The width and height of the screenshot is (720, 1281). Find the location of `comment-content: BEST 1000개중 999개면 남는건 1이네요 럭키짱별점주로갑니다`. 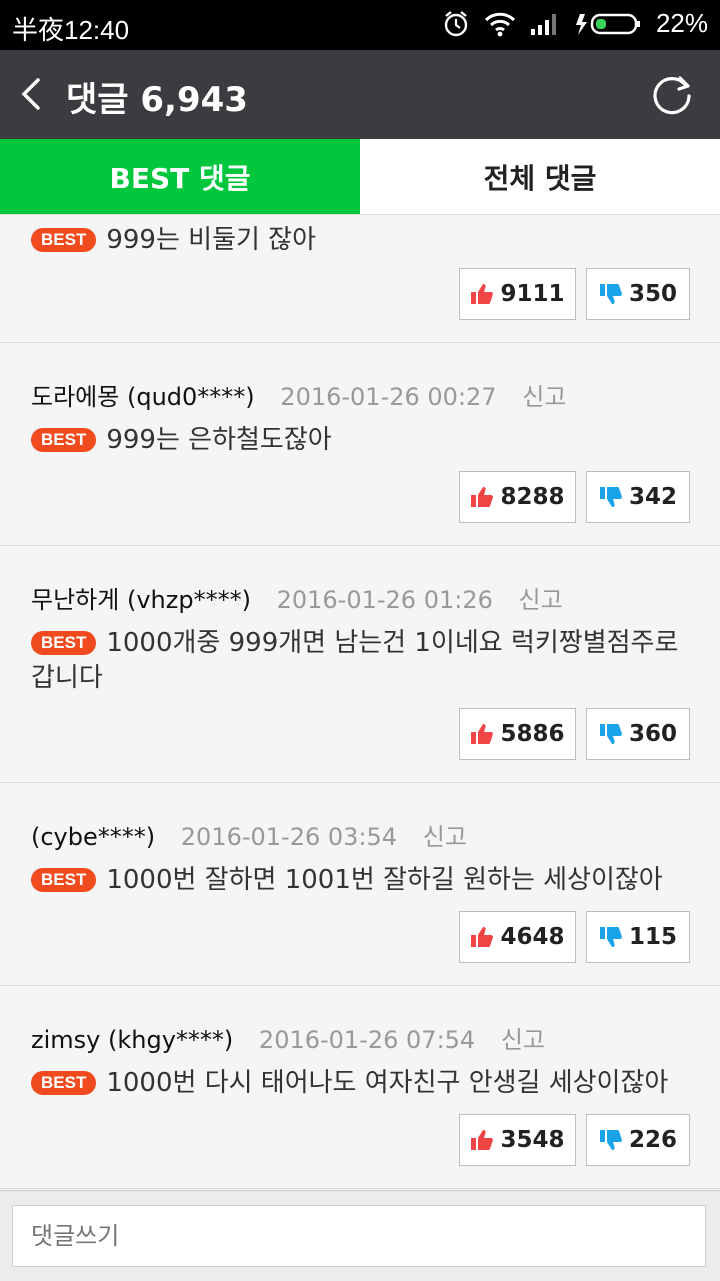

comment-content: BEST 1000개중 999개면 남는건 1이네요 럭키짱별점주로갑니다 is located at coordinates (361, 661).